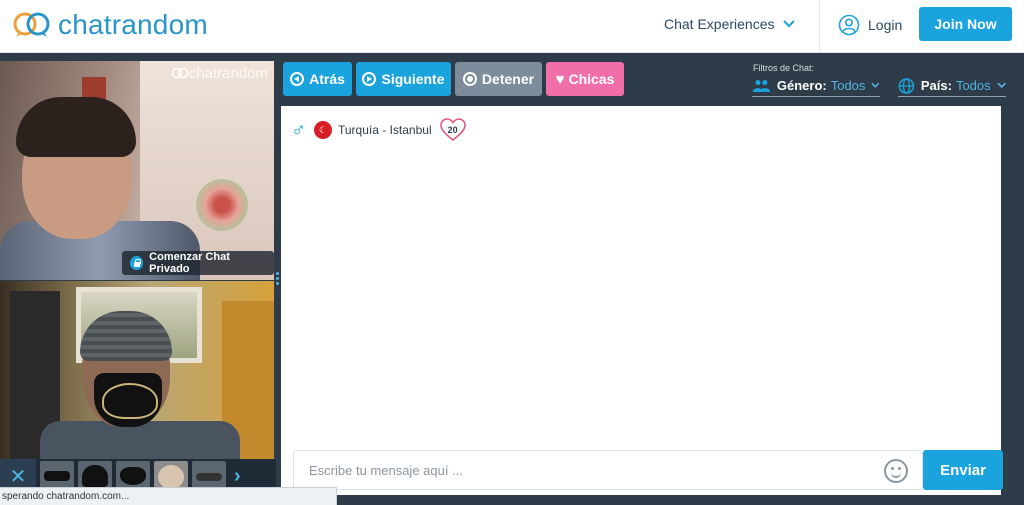  Describe the element at coordinates (761, 85) in the screenshot. I see `users-icon` at that location.